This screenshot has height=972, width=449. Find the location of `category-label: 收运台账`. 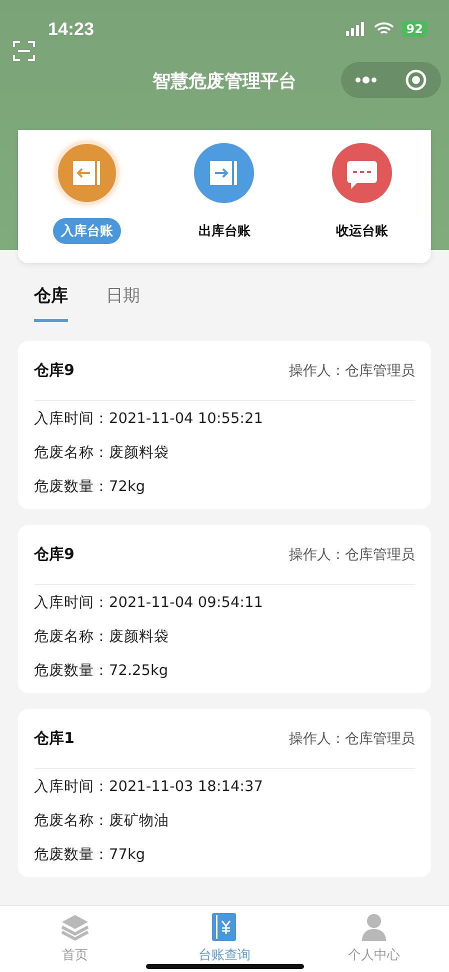

category-label: 收运台账 is located at coordinates (362, 231).